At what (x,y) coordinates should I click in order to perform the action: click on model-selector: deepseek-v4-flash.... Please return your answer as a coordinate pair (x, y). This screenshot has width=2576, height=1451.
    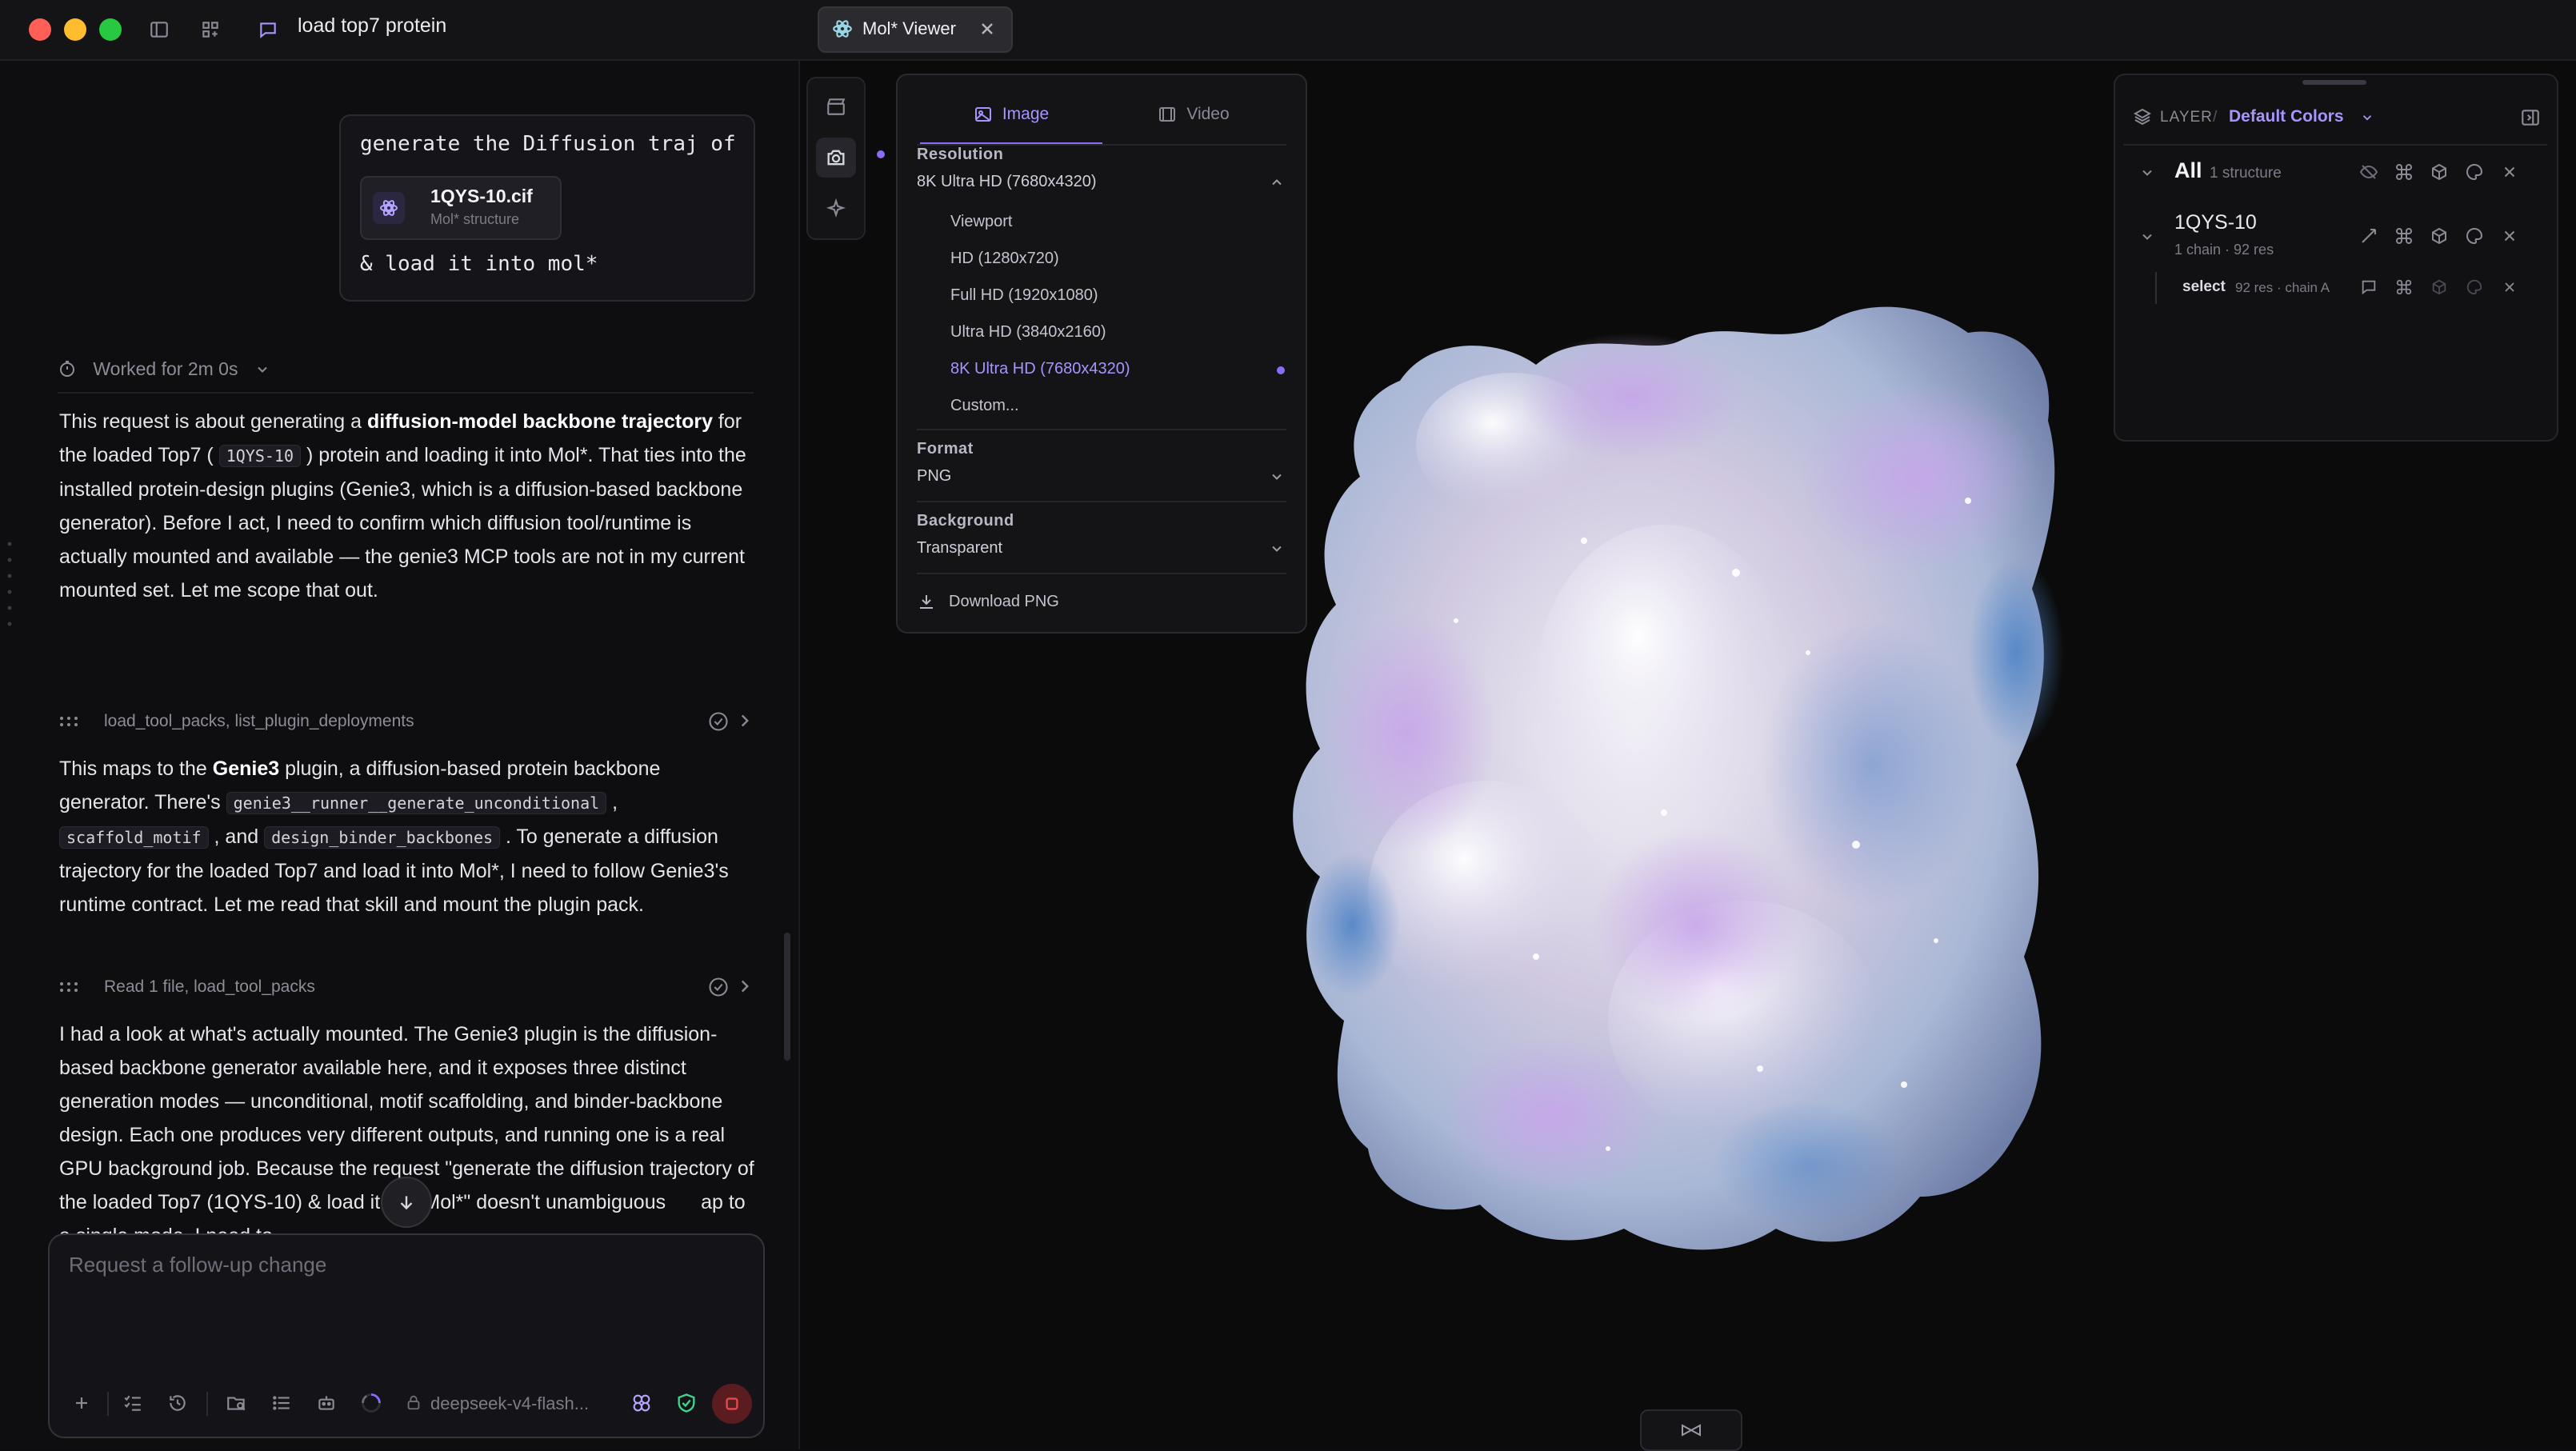
    Looking at the image, I should click on (509, 1403).